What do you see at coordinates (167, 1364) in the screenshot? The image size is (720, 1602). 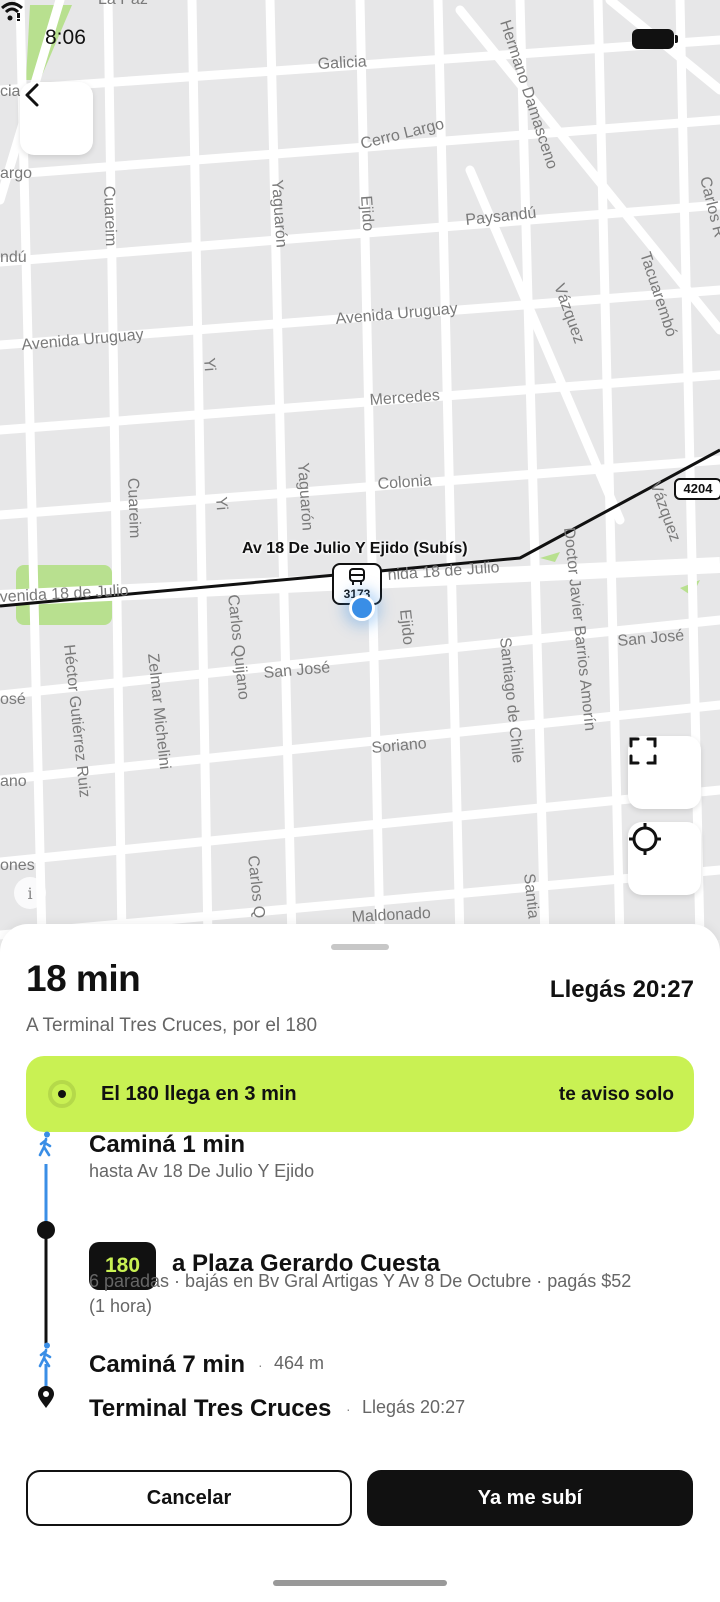 I see `walk2-step-title: Caminá 7 min` at bounding box center [167, 1364].